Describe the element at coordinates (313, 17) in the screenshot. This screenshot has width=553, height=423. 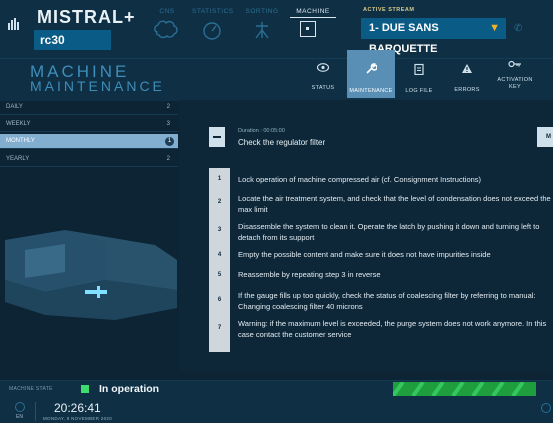
I see `nav-active-underline` at that location.